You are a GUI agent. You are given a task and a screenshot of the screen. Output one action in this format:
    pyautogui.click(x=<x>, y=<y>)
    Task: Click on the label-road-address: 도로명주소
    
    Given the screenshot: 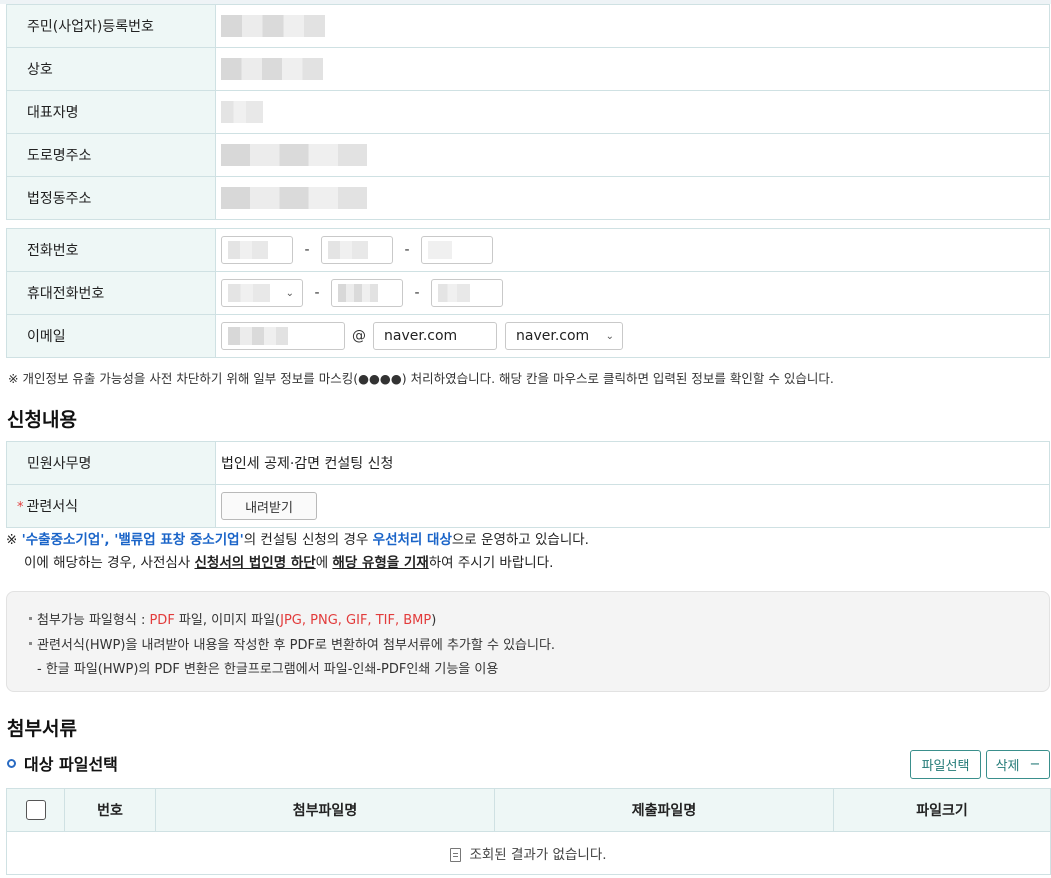 What is the action you would take?
    pyautogui.click(x=111, y=155)
    